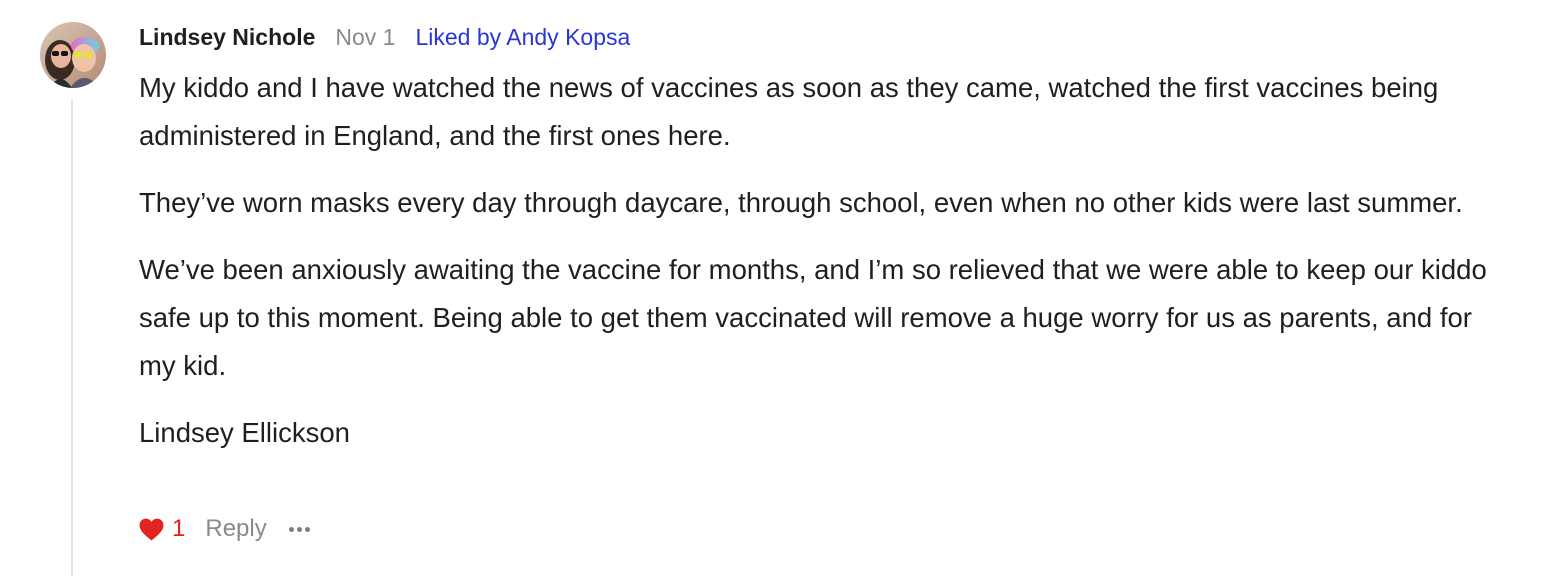  I want to click on avatar-image, so click(73, 55).